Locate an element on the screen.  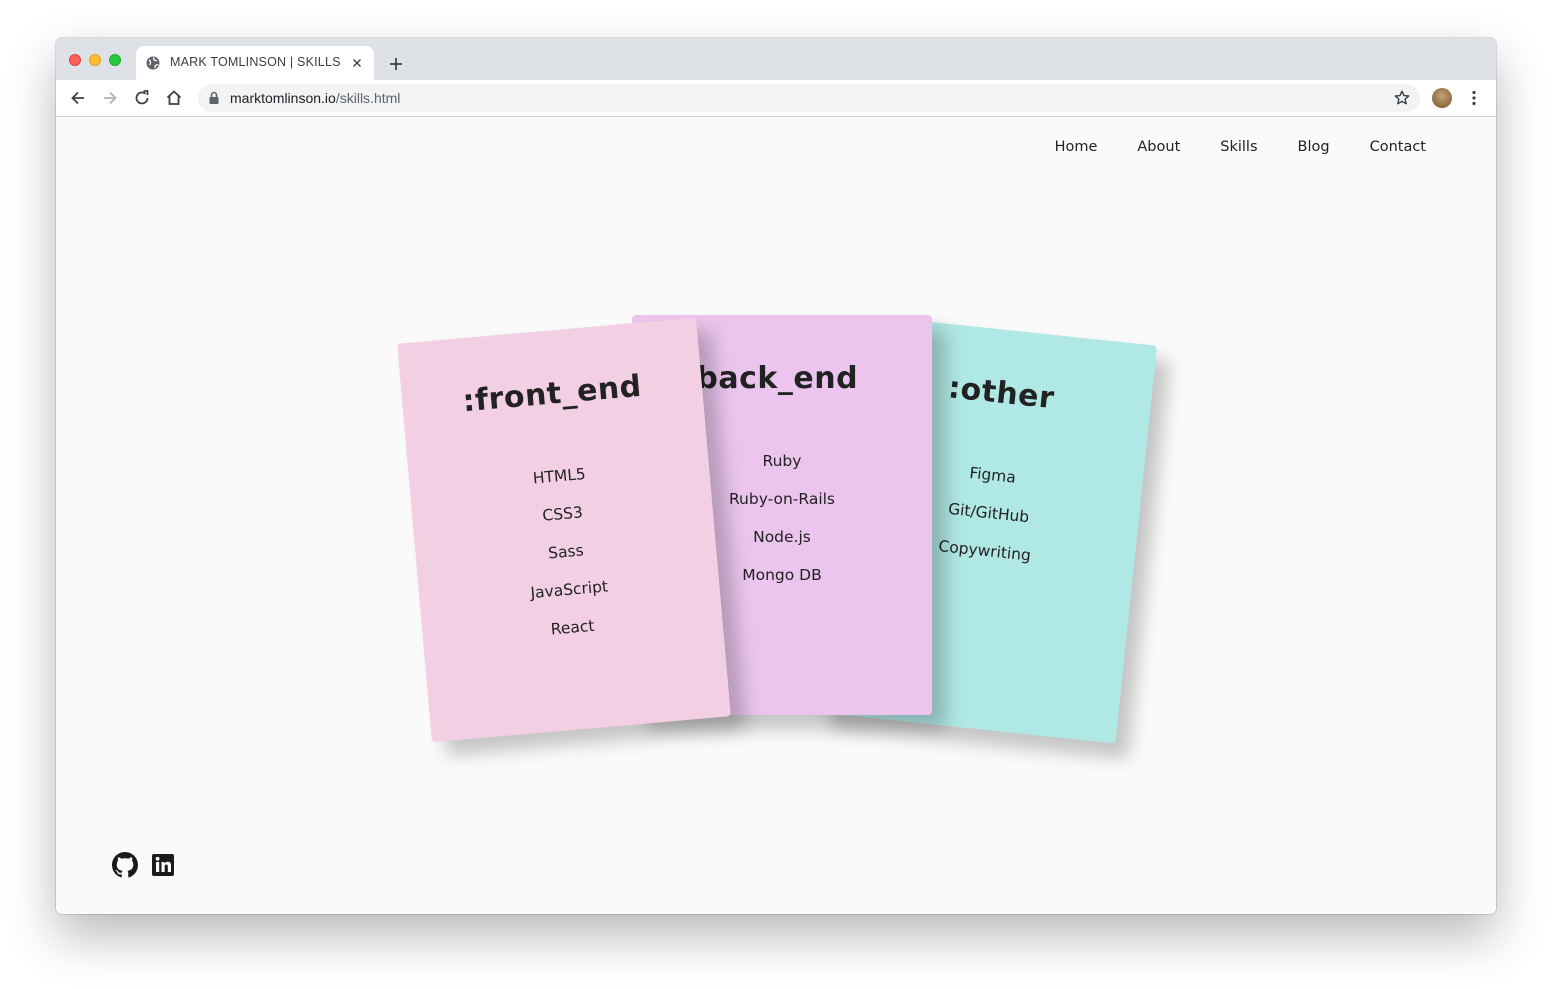
social-links is located at coordinates (144, 865).